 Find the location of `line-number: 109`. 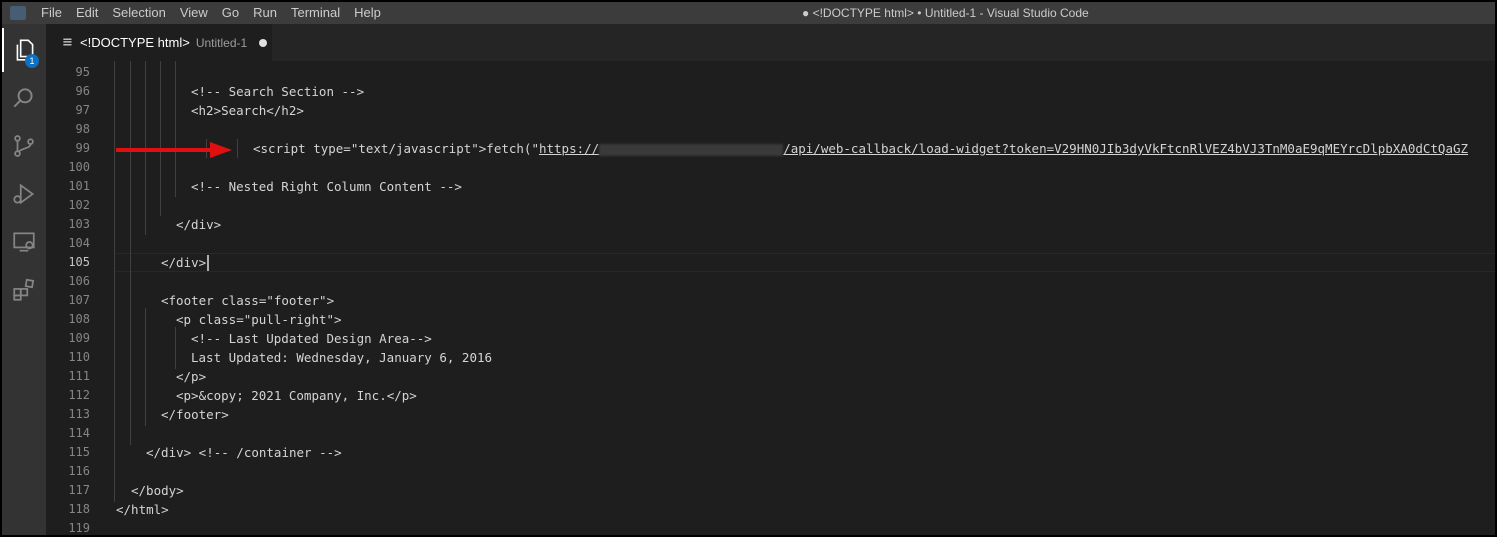

line-number: 109 is located at coordinates (79, 338).